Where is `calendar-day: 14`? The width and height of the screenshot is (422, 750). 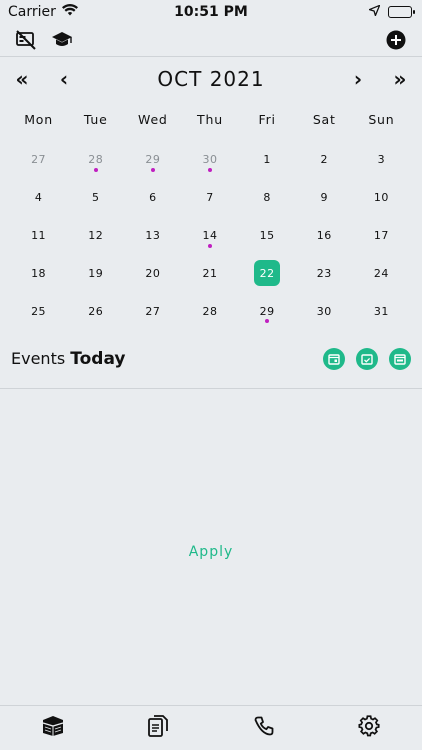
calendar-day: 14 is located at coordinates (209, 236).